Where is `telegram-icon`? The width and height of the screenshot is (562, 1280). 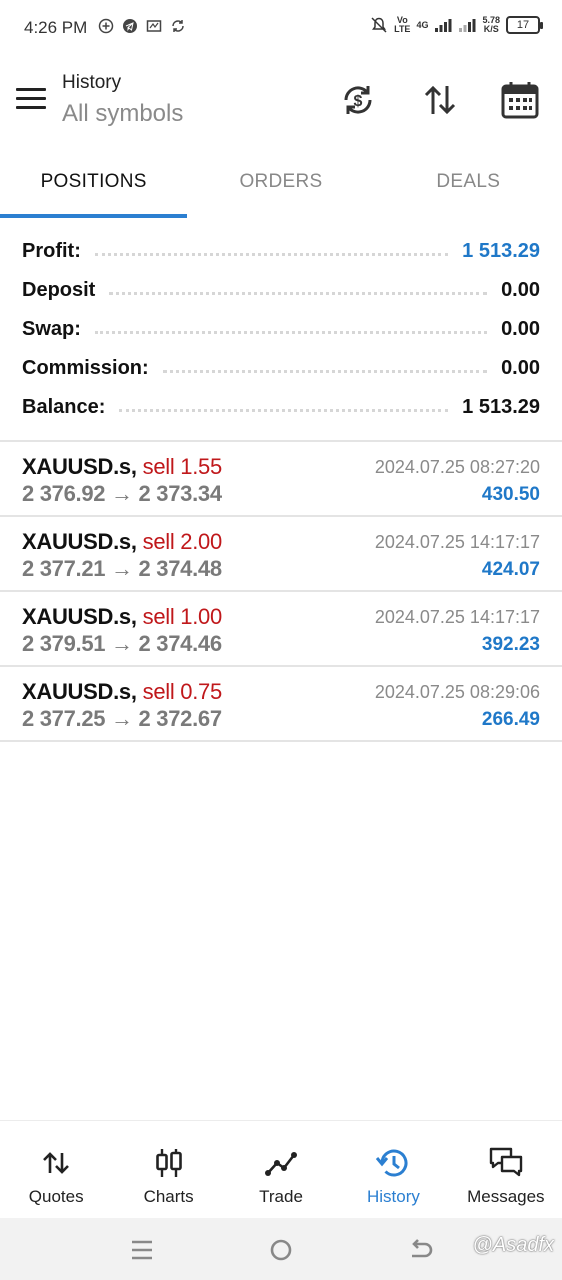 telegram-icon is located at coordinates (130, 26).